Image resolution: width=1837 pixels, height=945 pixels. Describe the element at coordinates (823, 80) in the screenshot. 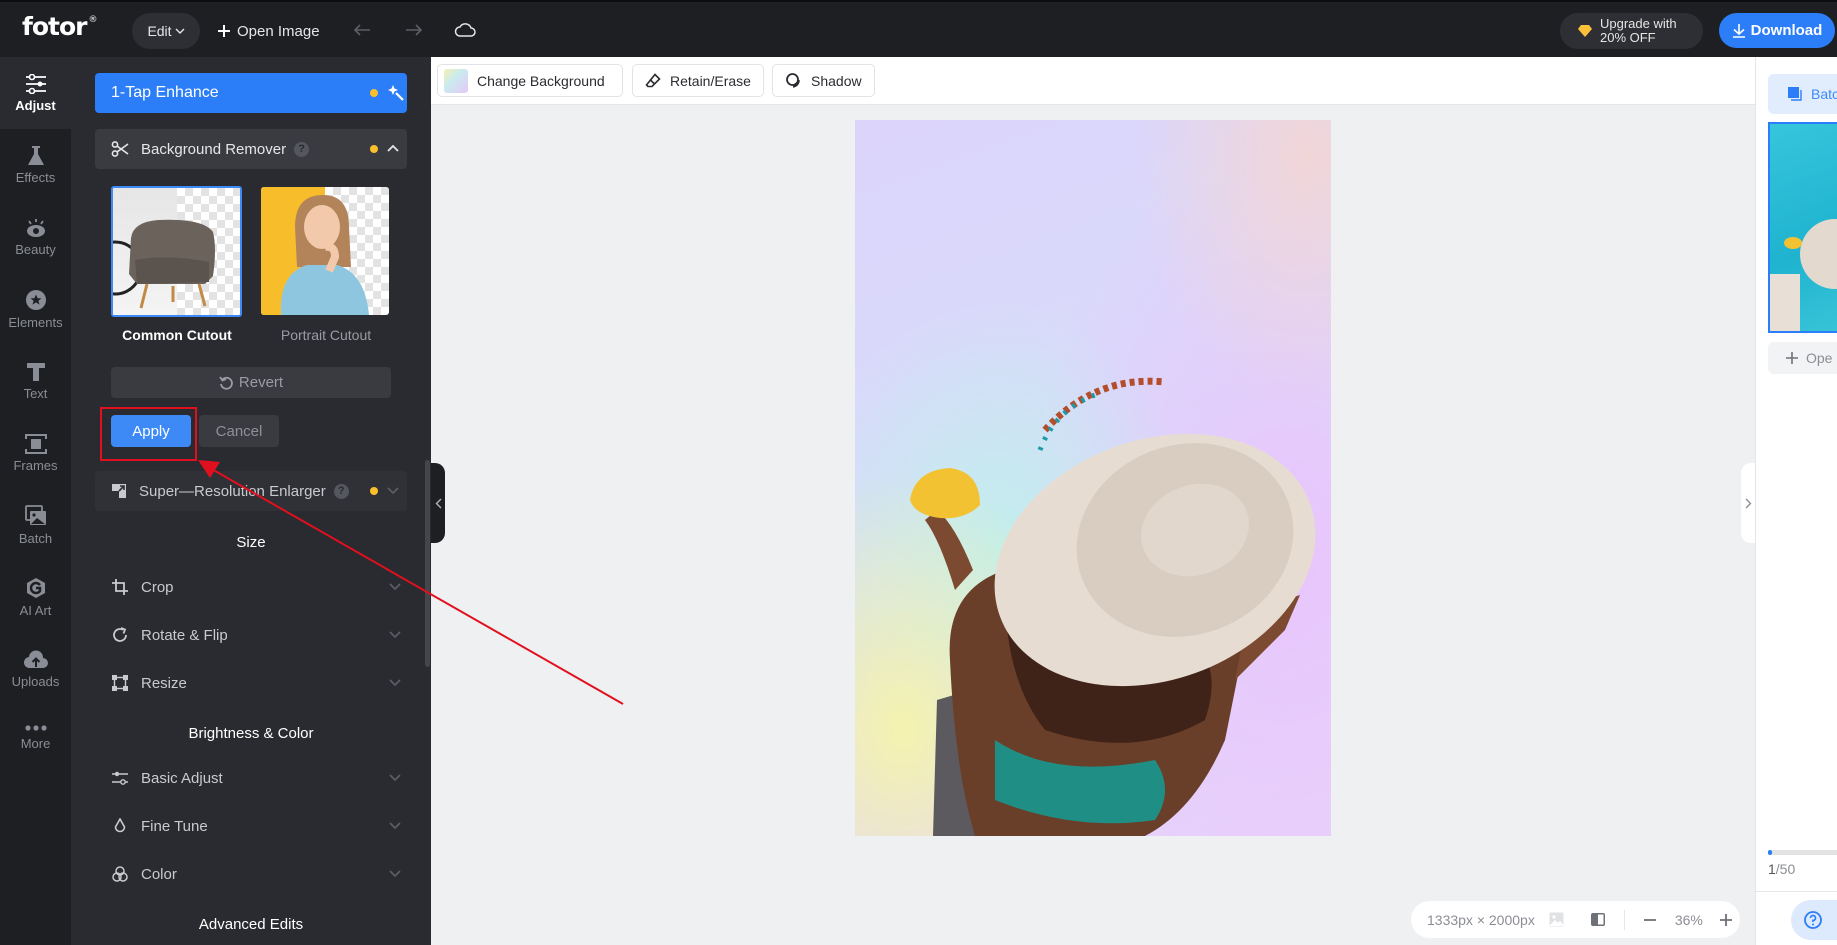

I see `shadow-button: Shadow` at that location.